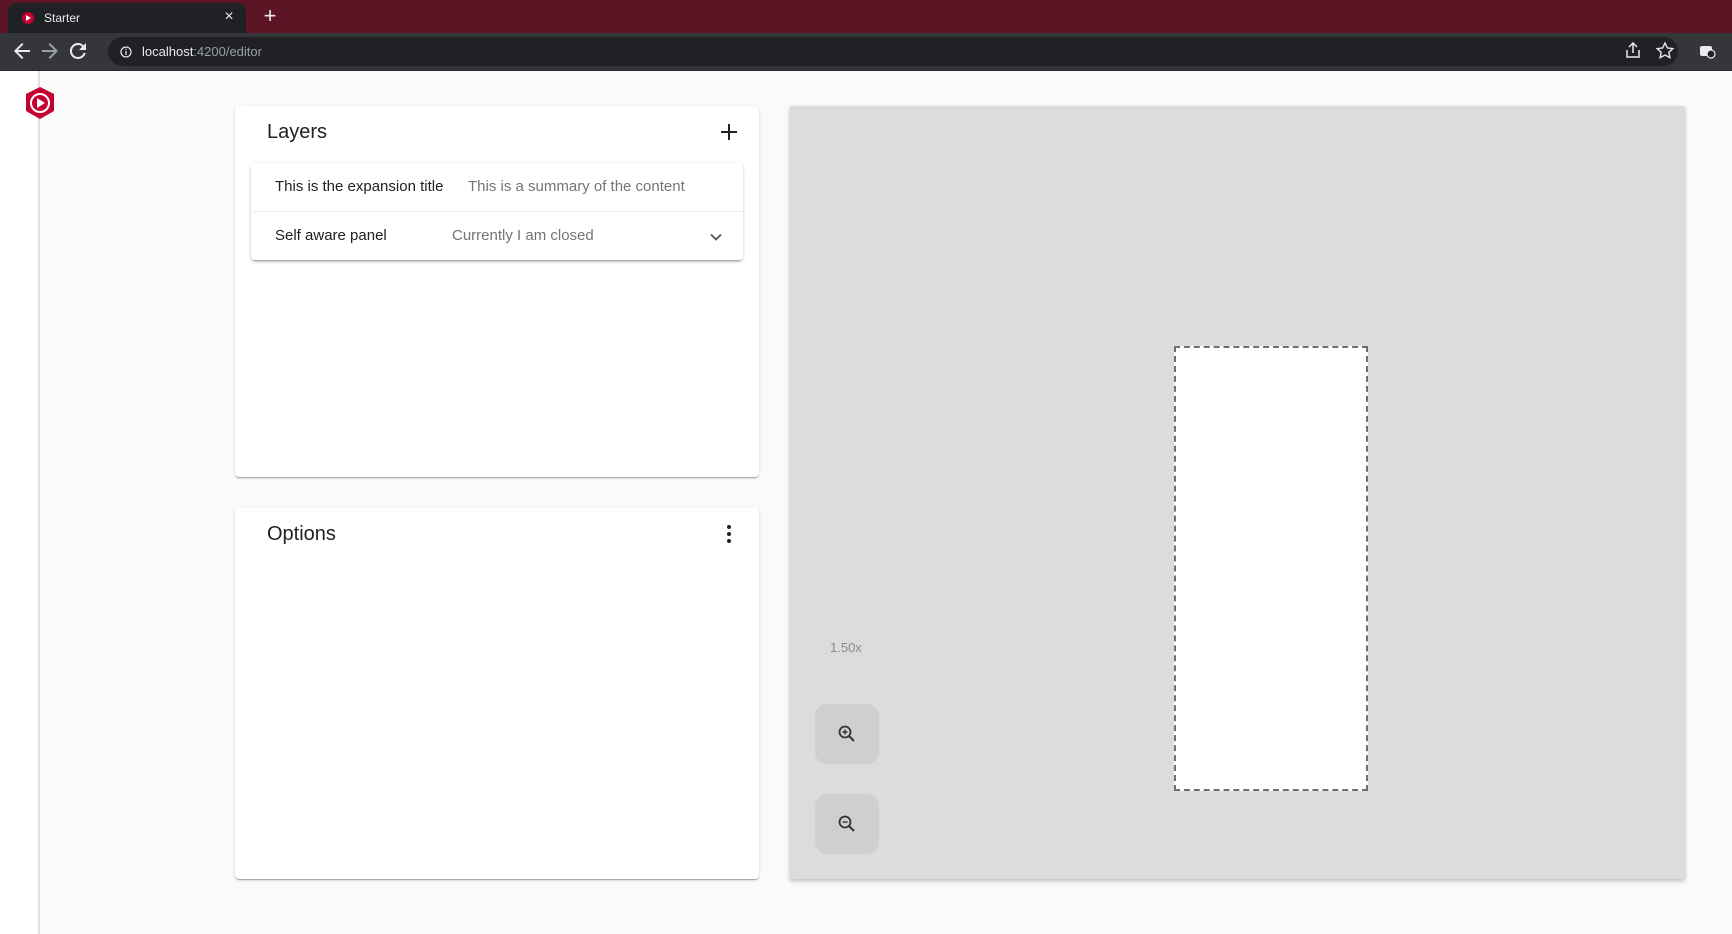 Image resolution: width=1732 pixels, height=934 pixels. What do you see at coordinates (22, 51) in the screenshot?
I see `back-icon` at bounding box center [22, 51].